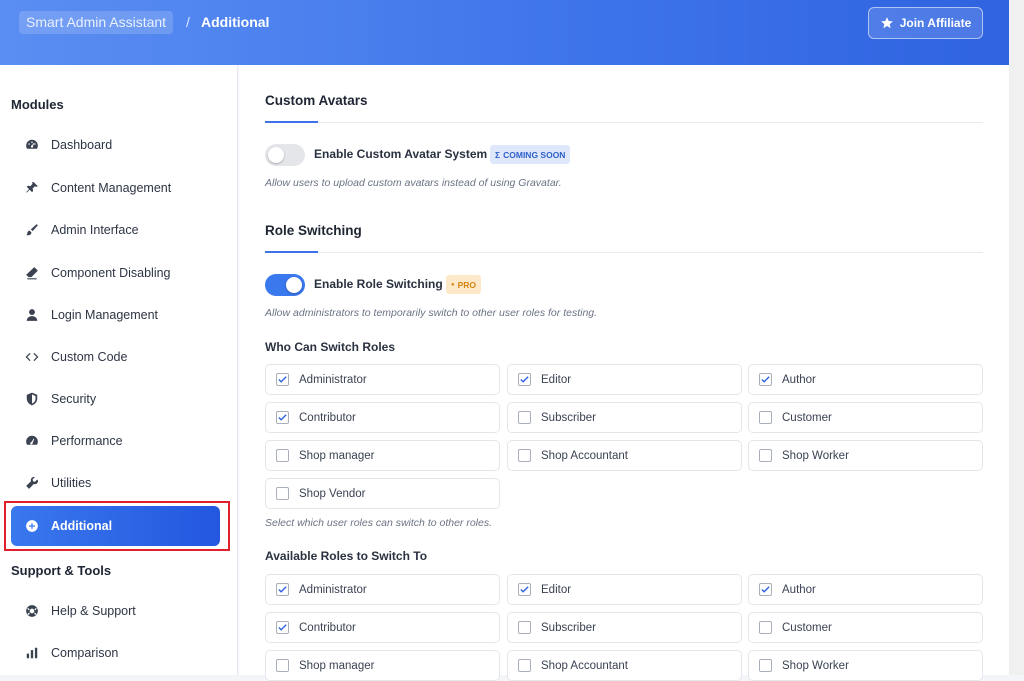 The image size is (1024, 681). I want to click on sidebar-item-security: Security, so click(115, 399).